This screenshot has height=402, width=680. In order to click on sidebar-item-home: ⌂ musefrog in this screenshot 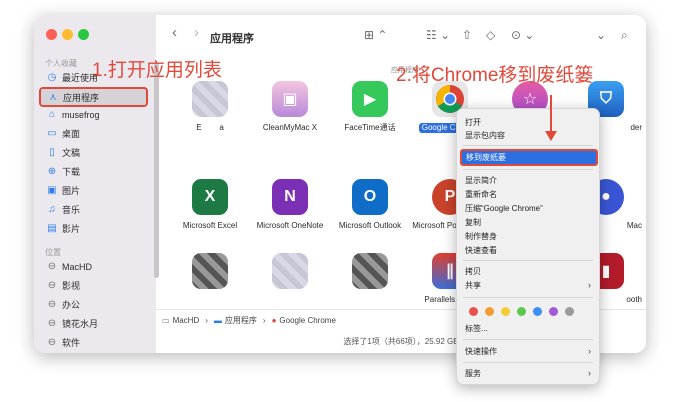, I will do `click(95, 114)`.